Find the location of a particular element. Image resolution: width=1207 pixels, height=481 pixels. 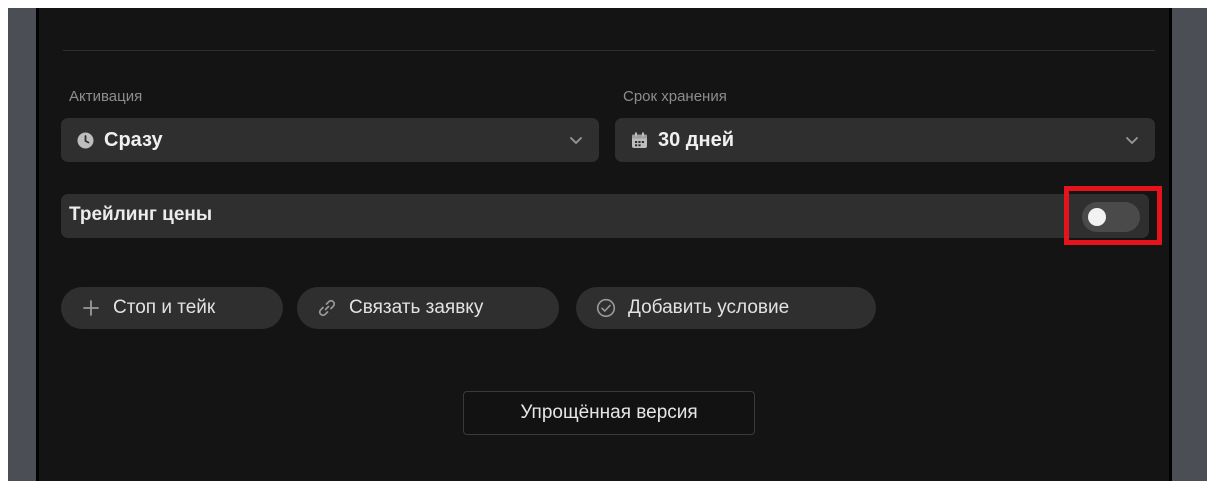

trailing-price-label: Трейлинг цены is located at coordinates (141, 214).